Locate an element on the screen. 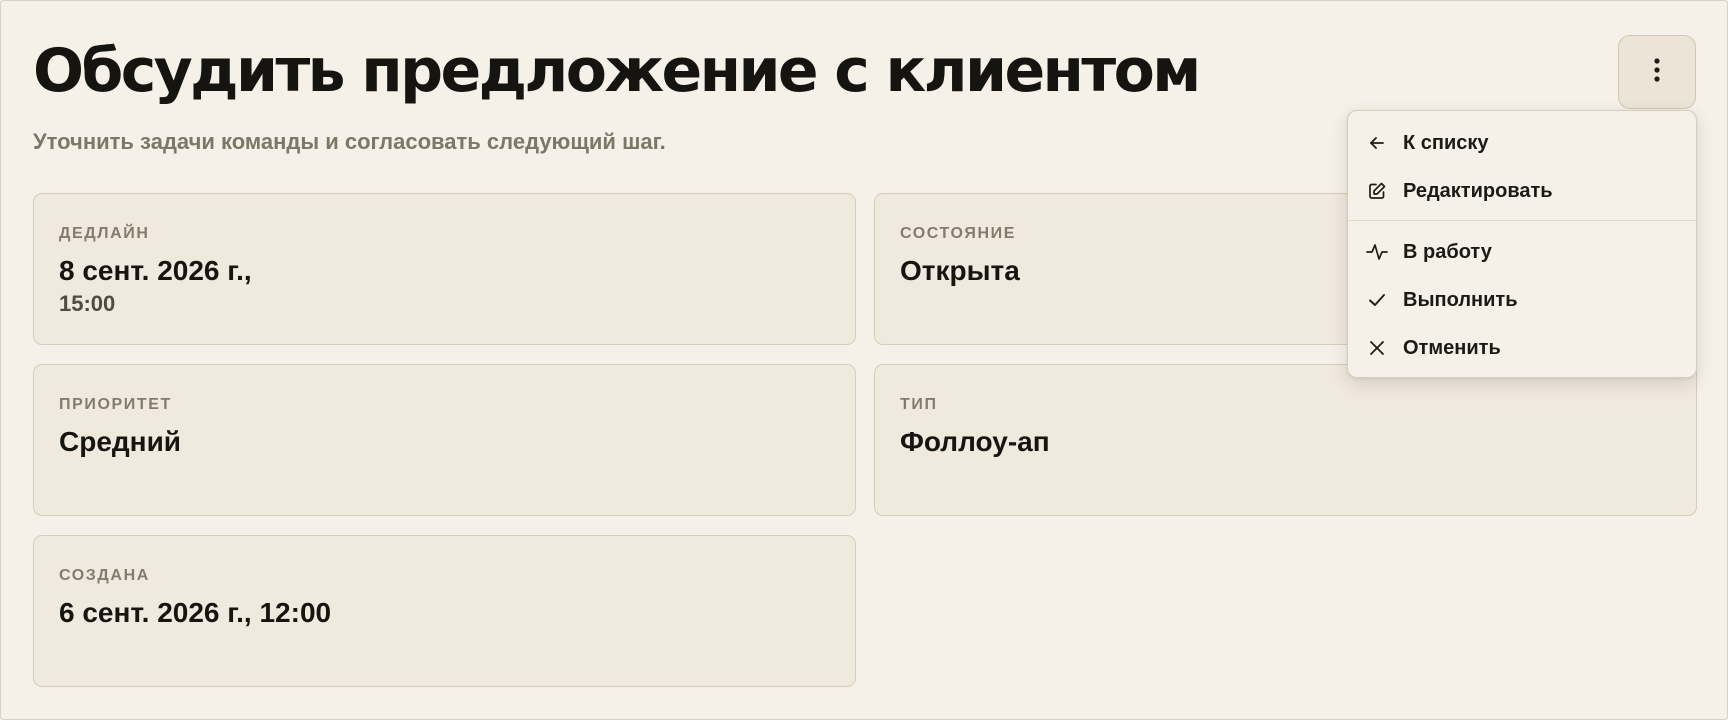 This screenshot has width=1728, height=720. priority-value: Средний is located at coordinates (120, 441).